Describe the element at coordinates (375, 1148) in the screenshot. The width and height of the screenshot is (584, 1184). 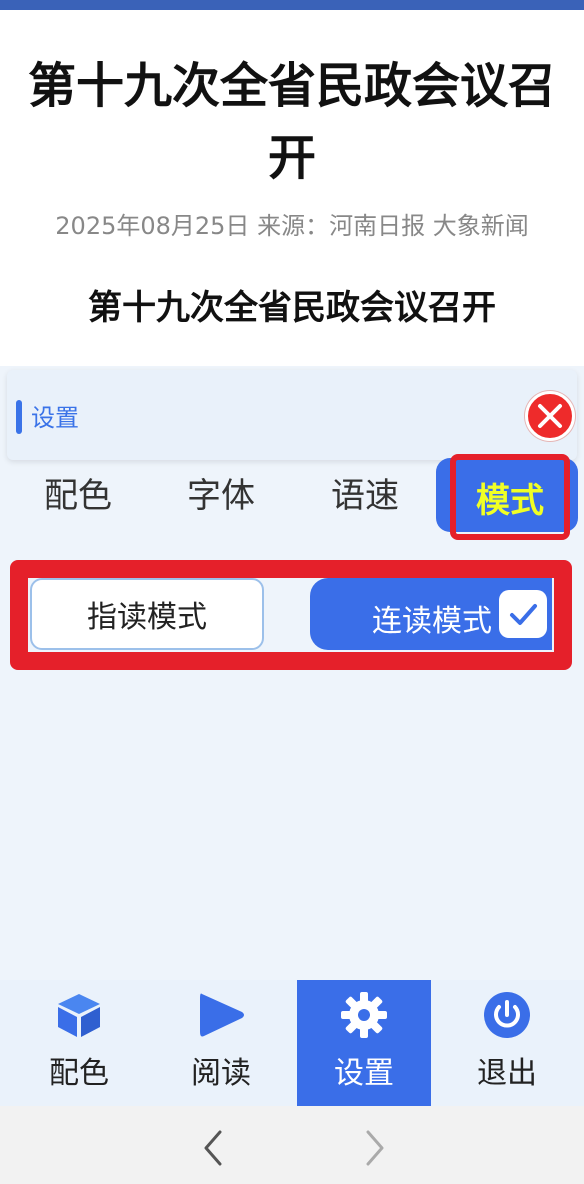
I see `chevron-right-icon` at that location.